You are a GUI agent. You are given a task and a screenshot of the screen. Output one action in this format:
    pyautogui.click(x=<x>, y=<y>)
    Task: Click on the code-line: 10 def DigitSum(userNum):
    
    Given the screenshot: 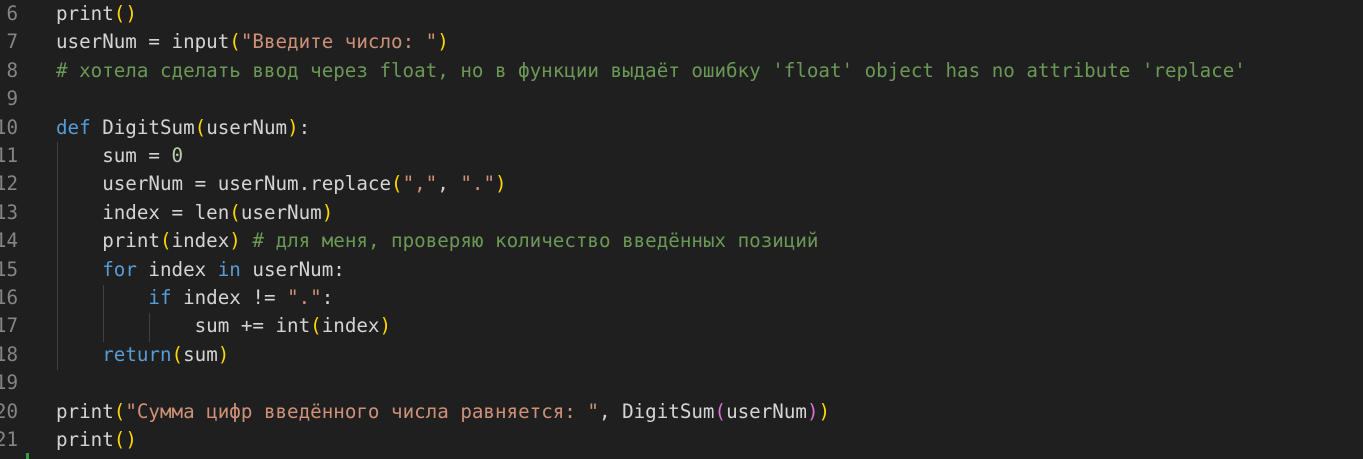 What is the action you would take?
    pyautogui.click(x=681, y=128)
    